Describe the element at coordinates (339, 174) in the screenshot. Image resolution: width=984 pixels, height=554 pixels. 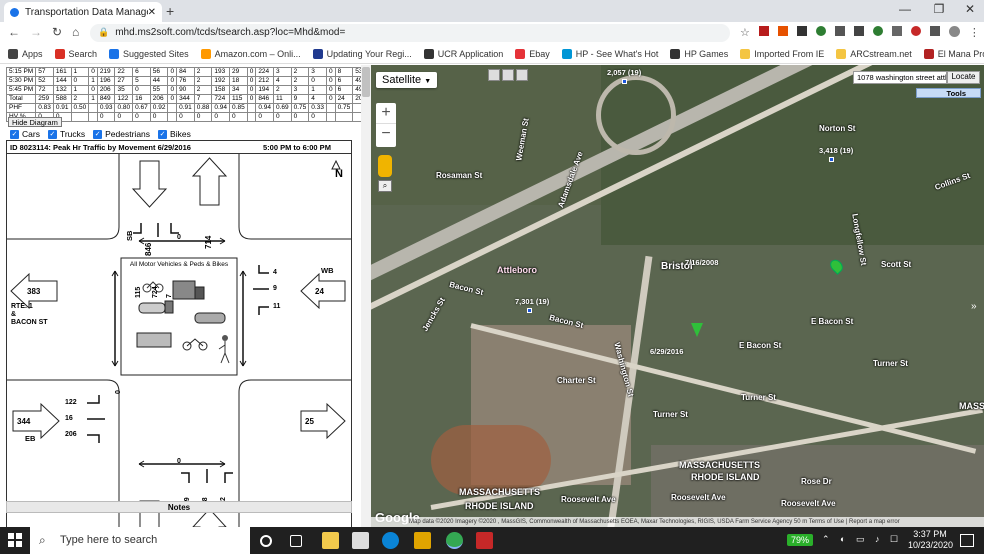
I see `north-label: N` at that location.